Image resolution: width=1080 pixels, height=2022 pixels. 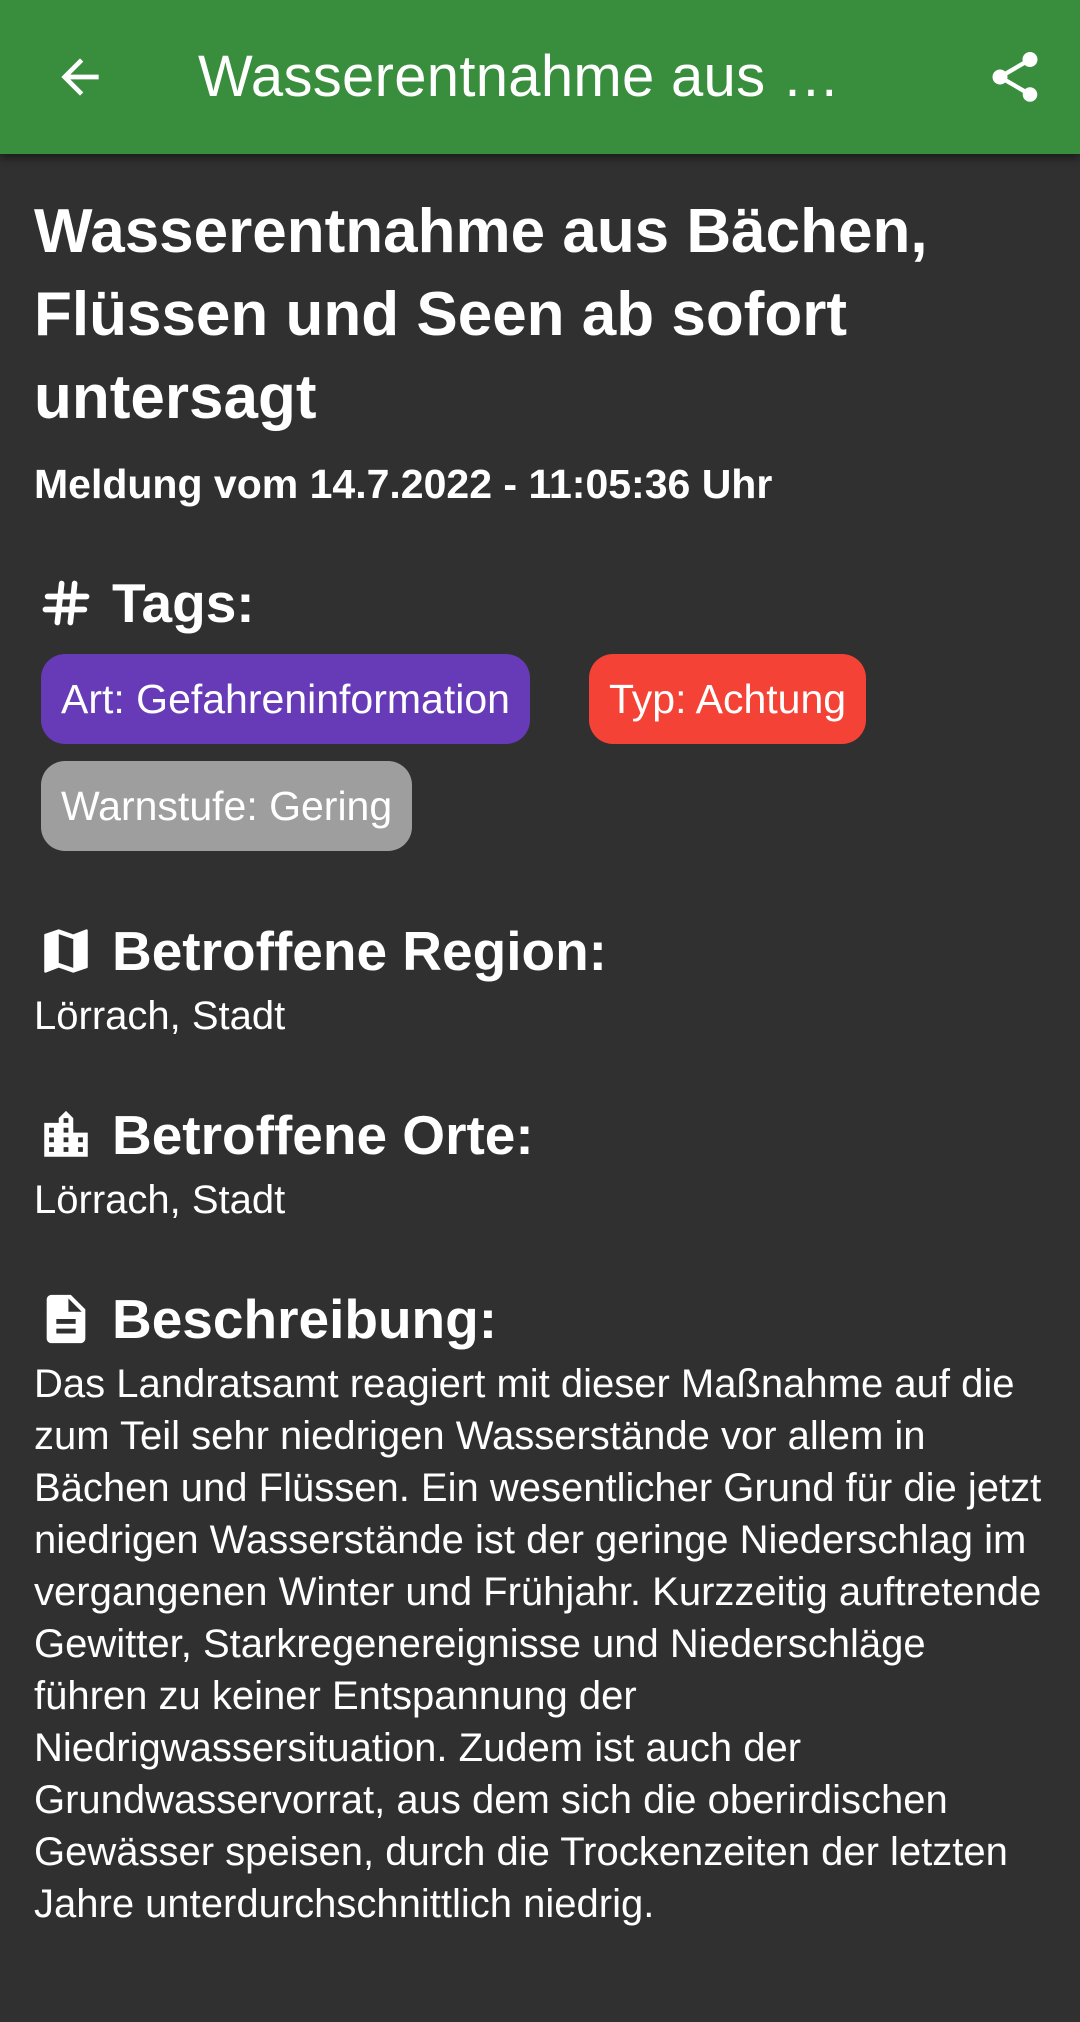 I want to click on tag-chip-category: Typ: Achtung, so click(x=728, y=699).